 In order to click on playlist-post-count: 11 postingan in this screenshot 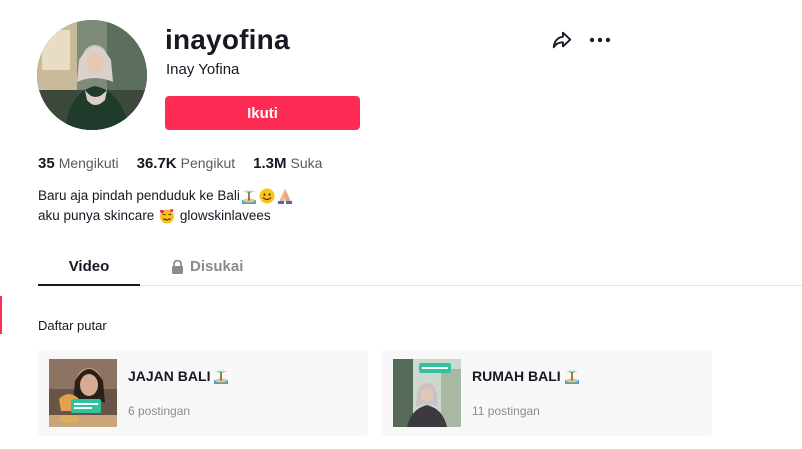, I will do `click(506, 411)`.